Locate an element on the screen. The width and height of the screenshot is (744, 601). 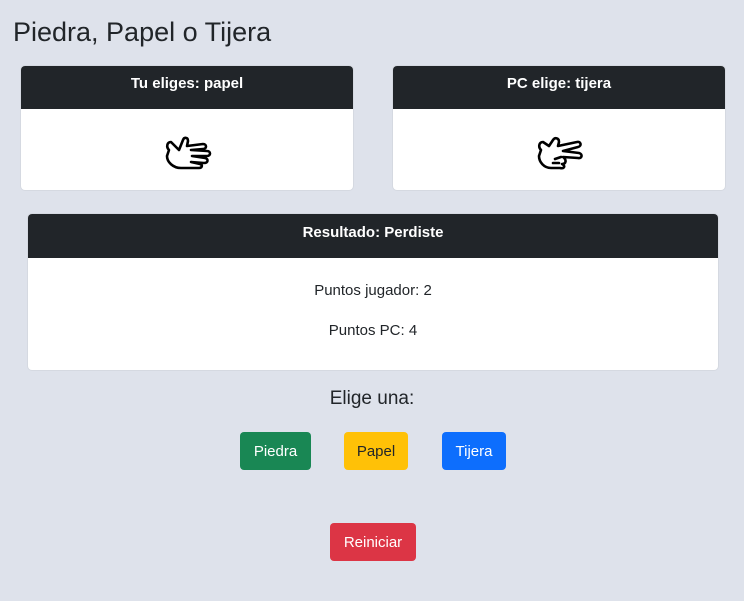
scissors-hand-icon is located at coordinates (560, 152).